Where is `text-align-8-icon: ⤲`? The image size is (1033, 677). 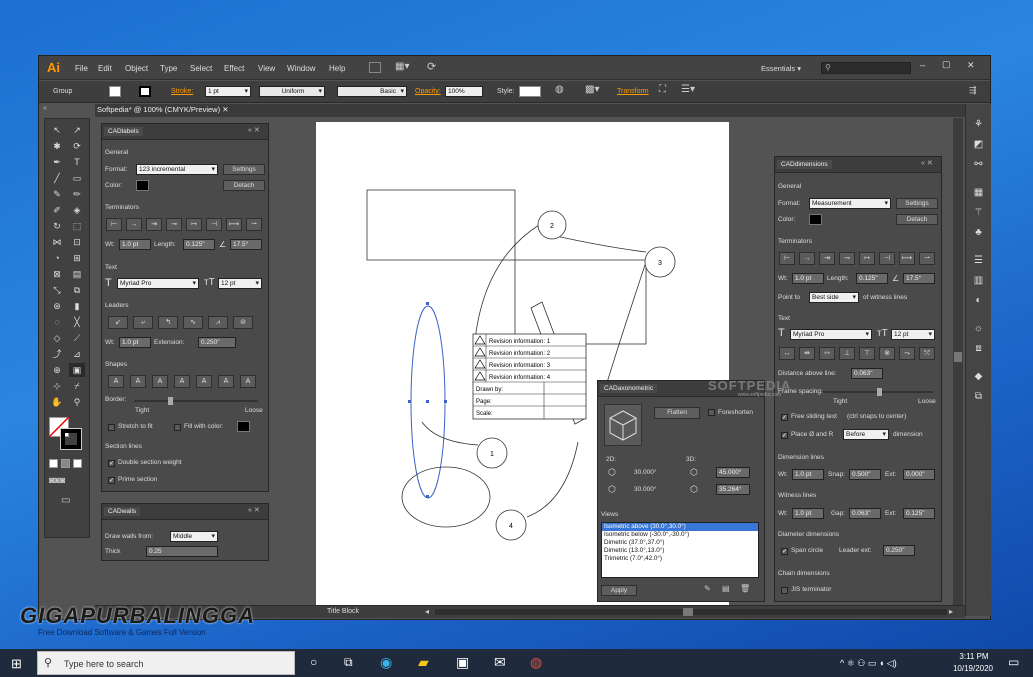
text-align-8-icon: ⤲ is located at coordinates (927, 353).